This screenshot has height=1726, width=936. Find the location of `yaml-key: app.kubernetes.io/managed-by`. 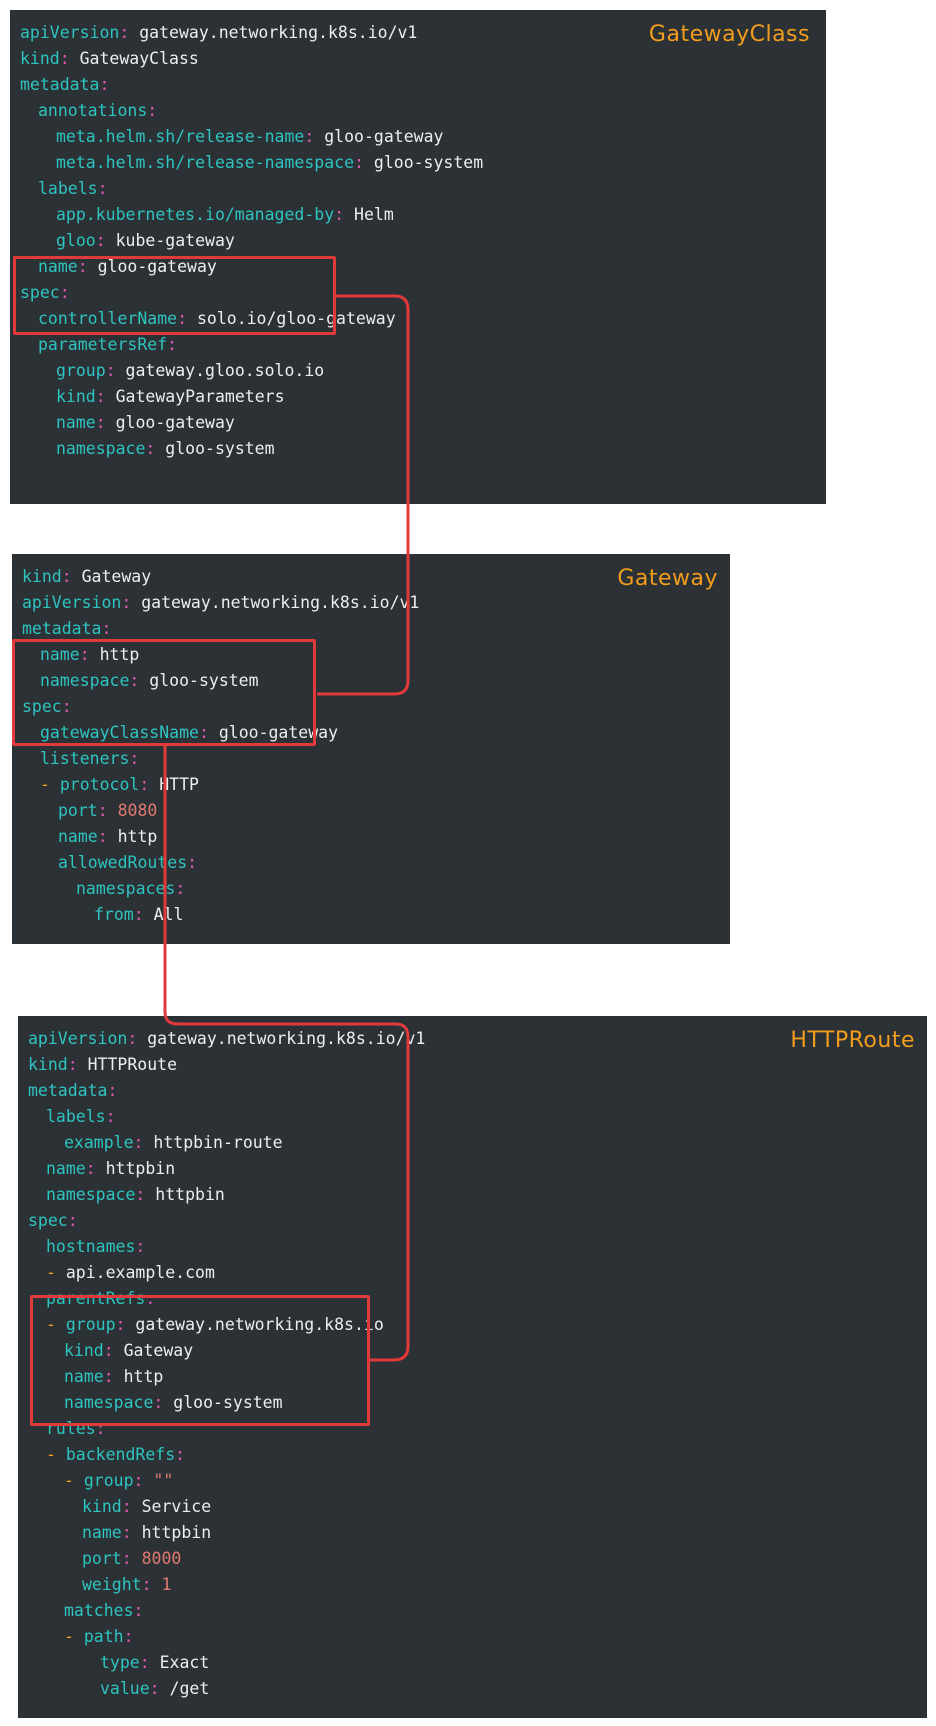

yaml-key: app.kubernetes.io/managed-by is located at coordinates (195, 214).